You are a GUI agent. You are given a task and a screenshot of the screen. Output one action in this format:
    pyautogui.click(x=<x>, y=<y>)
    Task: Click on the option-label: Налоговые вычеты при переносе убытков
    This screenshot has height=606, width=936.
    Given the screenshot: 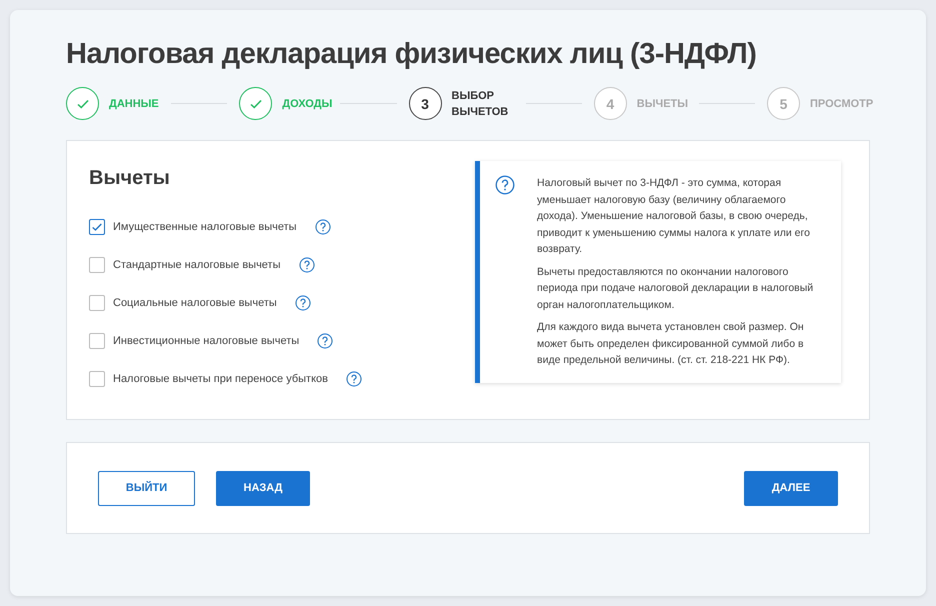 What is the action you would take?
    pyautogui.click(x=220, y=379)
    